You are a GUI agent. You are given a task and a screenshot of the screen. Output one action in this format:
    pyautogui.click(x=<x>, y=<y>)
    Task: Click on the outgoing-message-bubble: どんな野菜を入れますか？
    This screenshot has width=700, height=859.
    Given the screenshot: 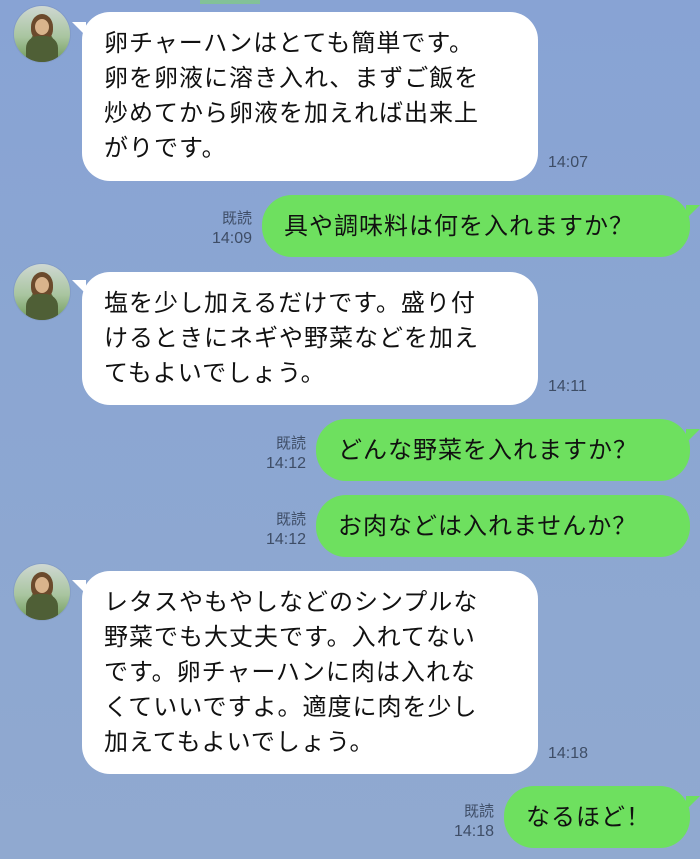 What is the action you would take?
    pyautogui.click(x=503, y=450)
    